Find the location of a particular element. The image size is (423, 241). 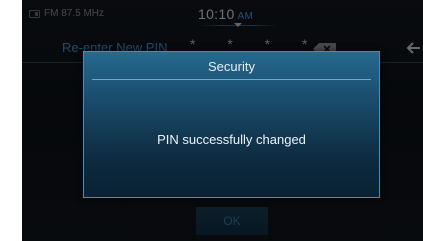

dialog-divider is located at coordinates (231, 79).